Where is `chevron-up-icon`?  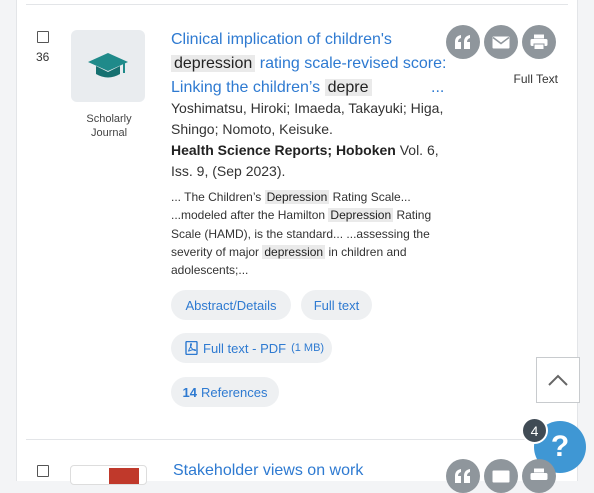
chevron-up-icon is located at coordinates (558, 380).